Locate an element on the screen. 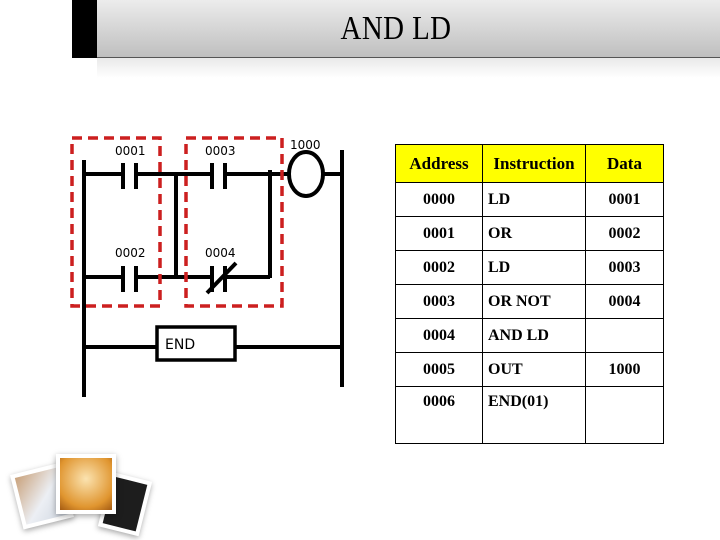 Image resolution: width=720 pixels, height=540 pixels. cell-instruction: AND LD is located at coordinates (534, 335).